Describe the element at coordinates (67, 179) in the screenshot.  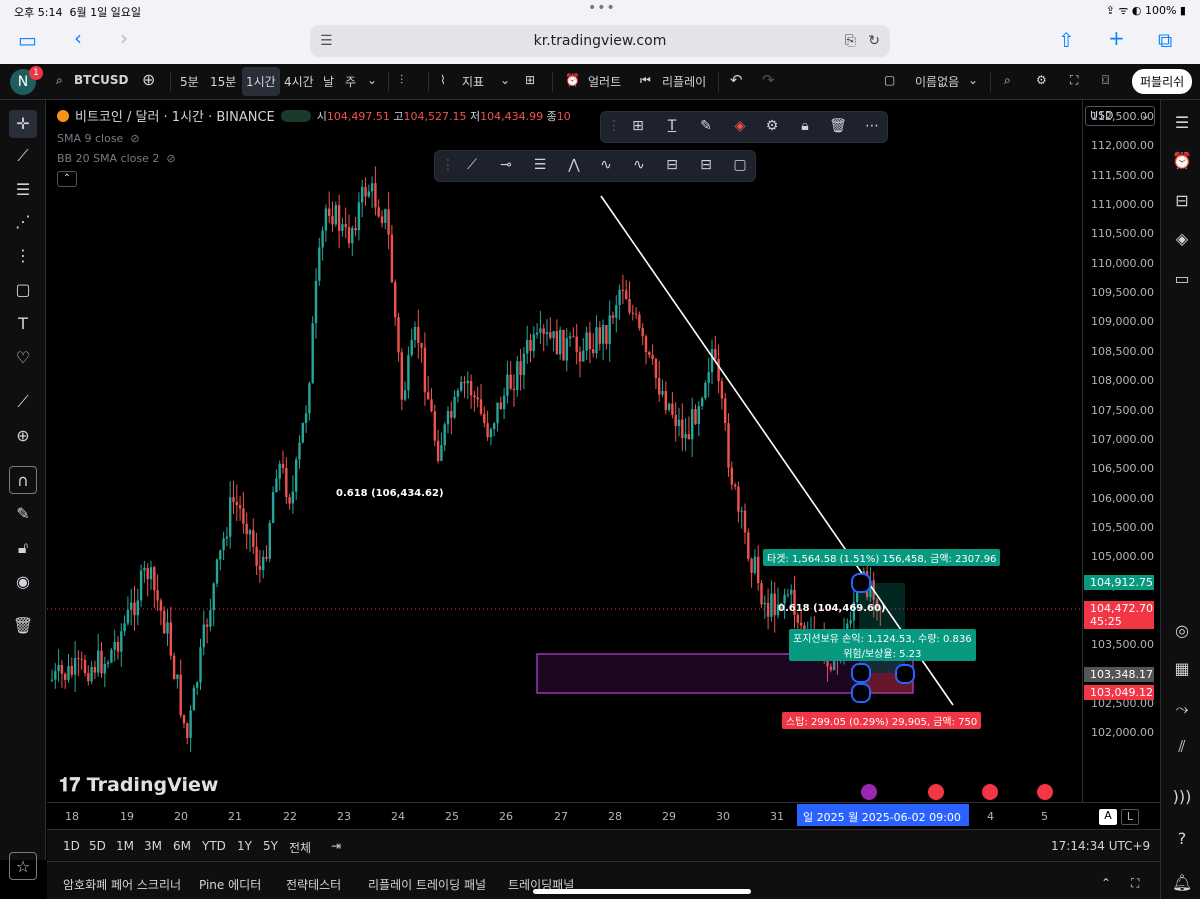
I see `collapse-legend-icon: ⌃` at that location.